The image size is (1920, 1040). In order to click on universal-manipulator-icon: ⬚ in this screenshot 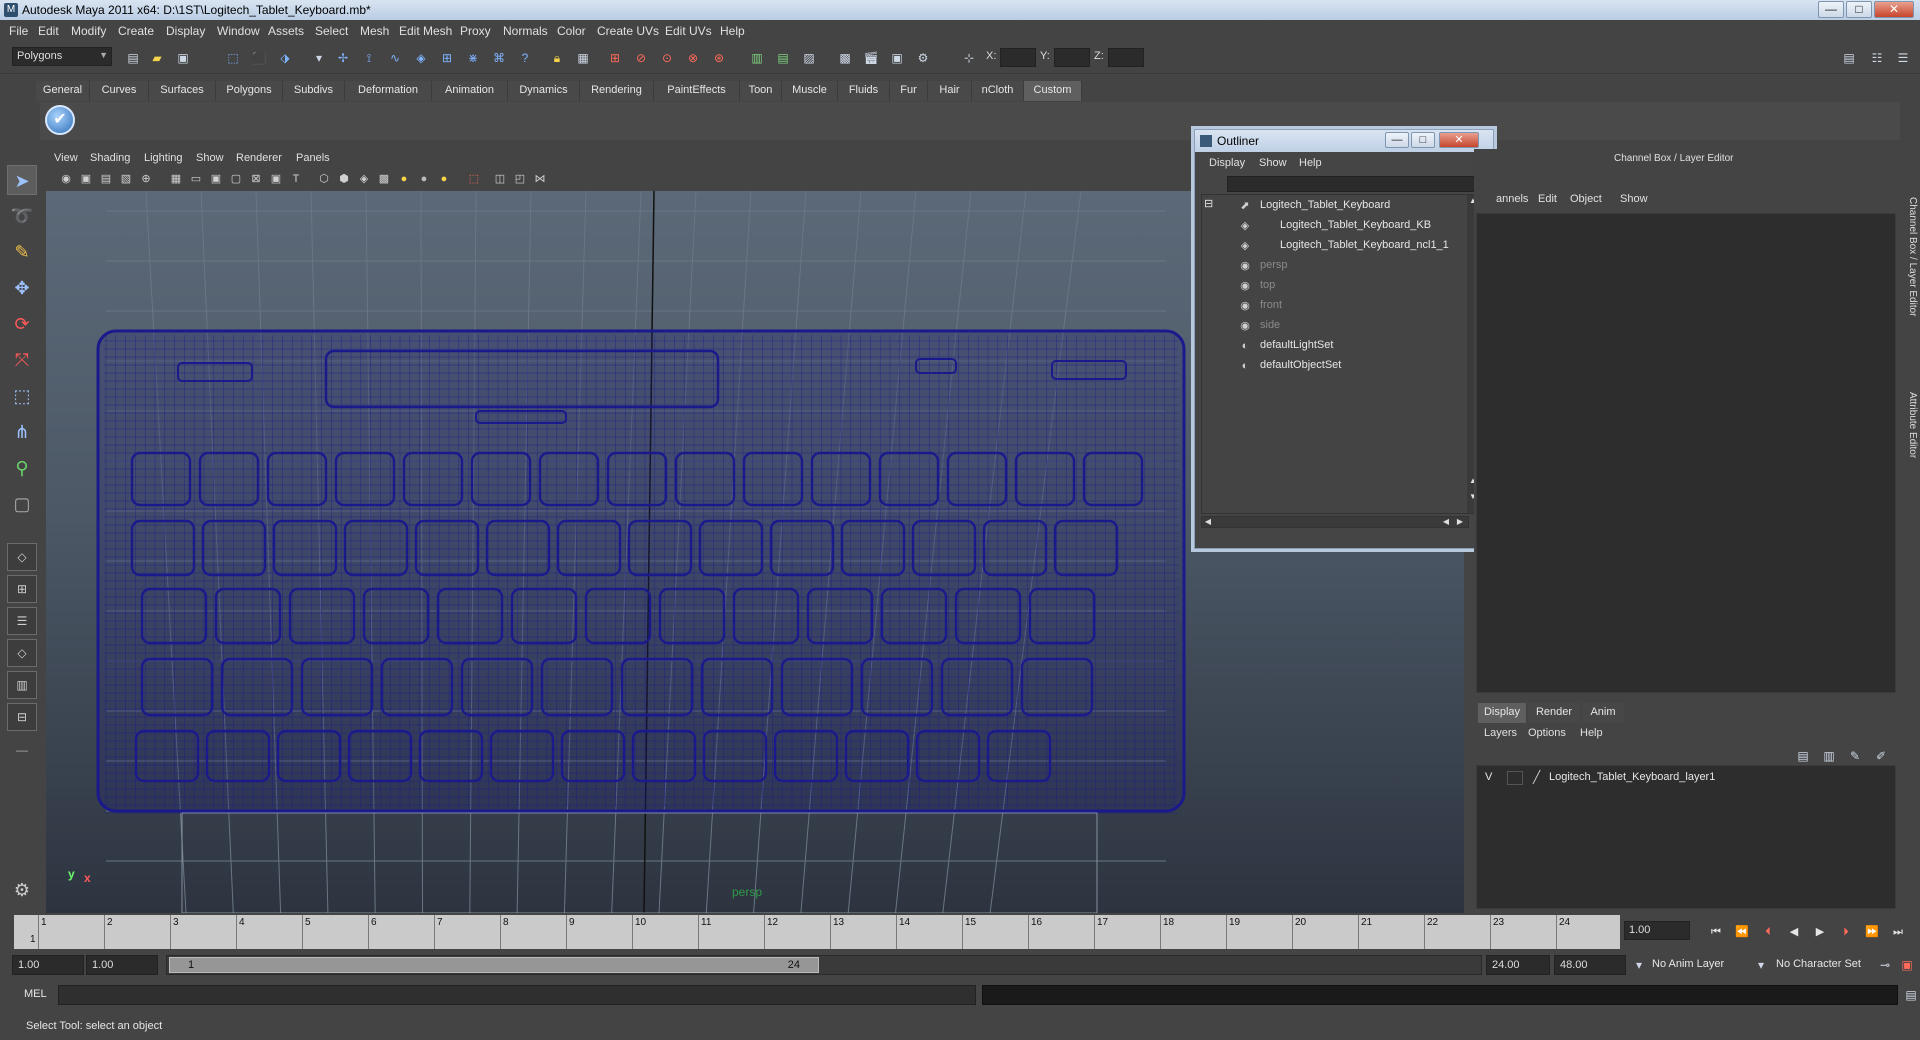, I will do `click(22, 396)`.